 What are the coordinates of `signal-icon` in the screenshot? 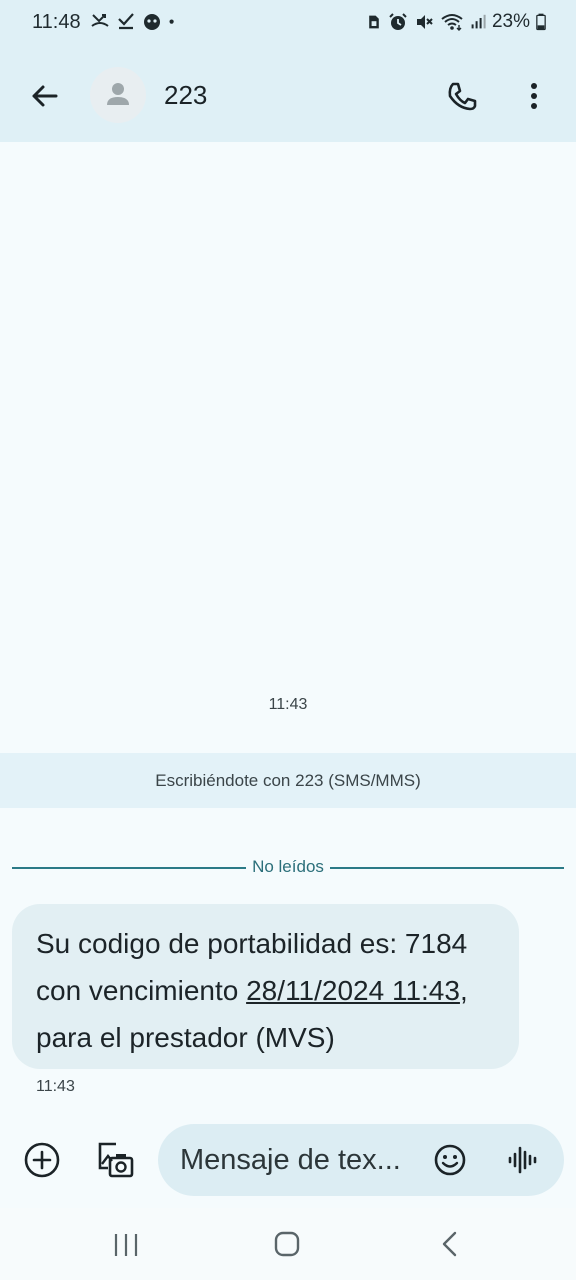 It's located at (478, 21).